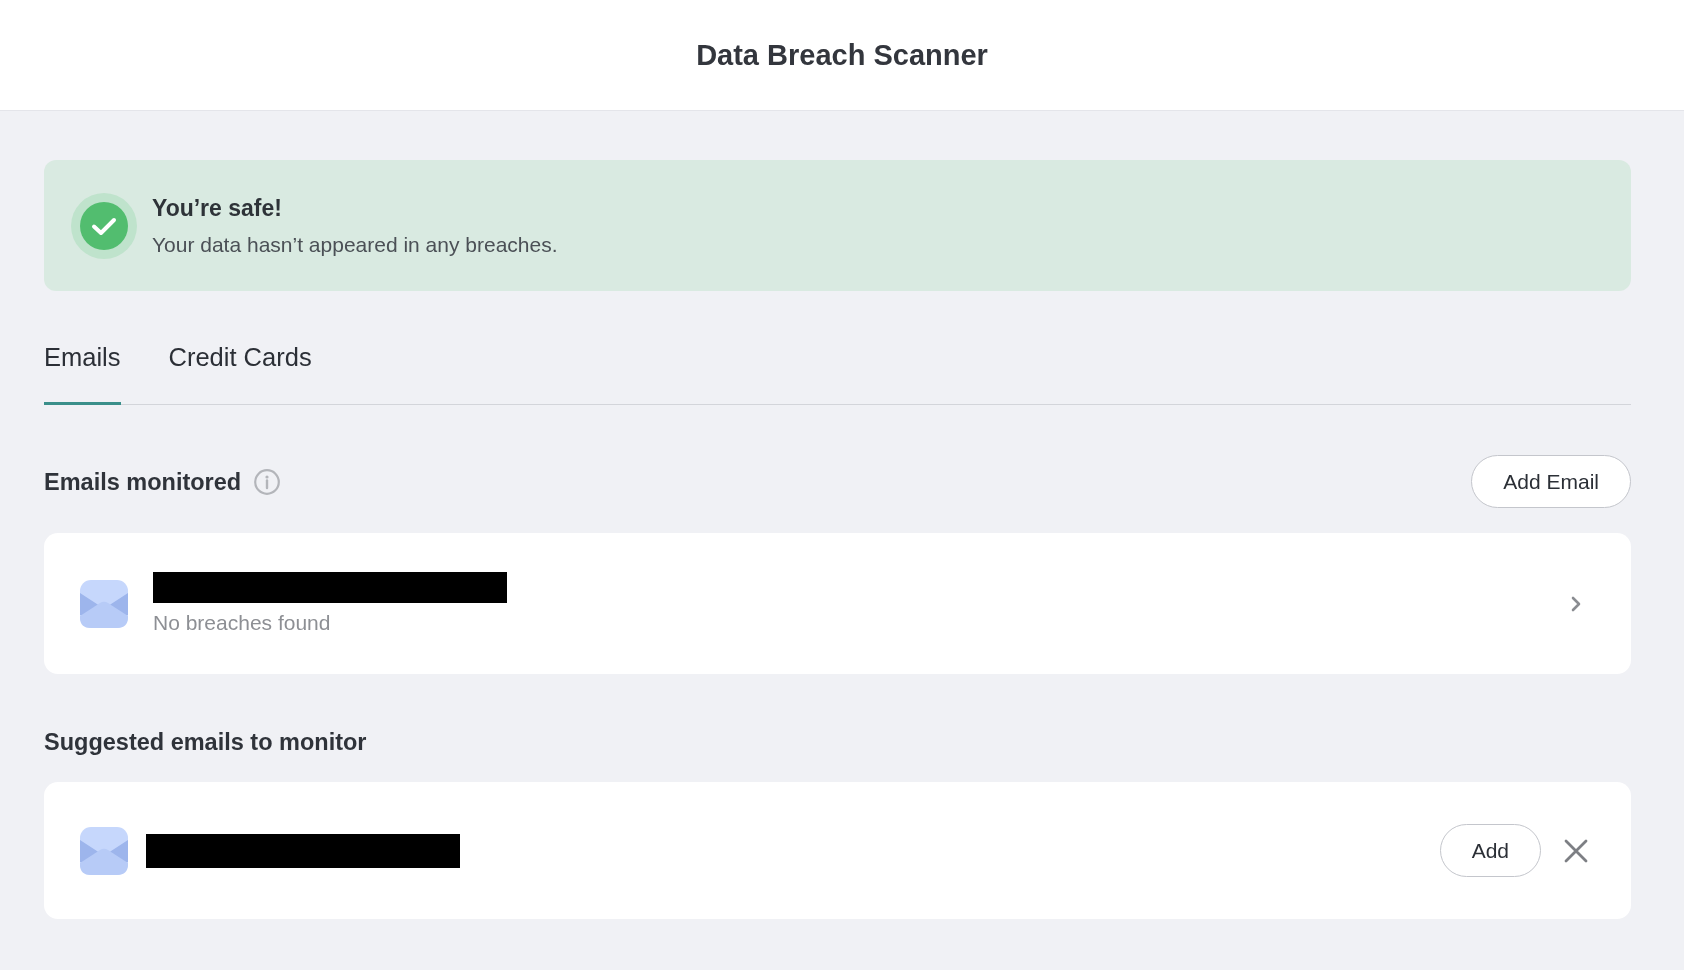  I want to click on banner-message: Your data hasn’t appeared in any breaches., so click(355, 244).